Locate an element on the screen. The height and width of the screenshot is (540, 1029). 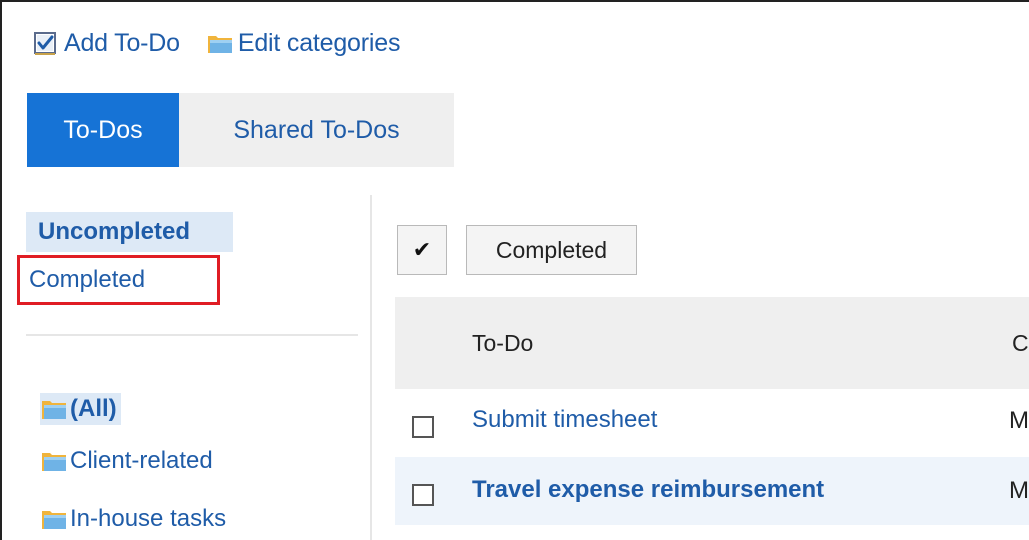
tab-shared-todos: Shared To-Dos is located at coordinates (316, 130).